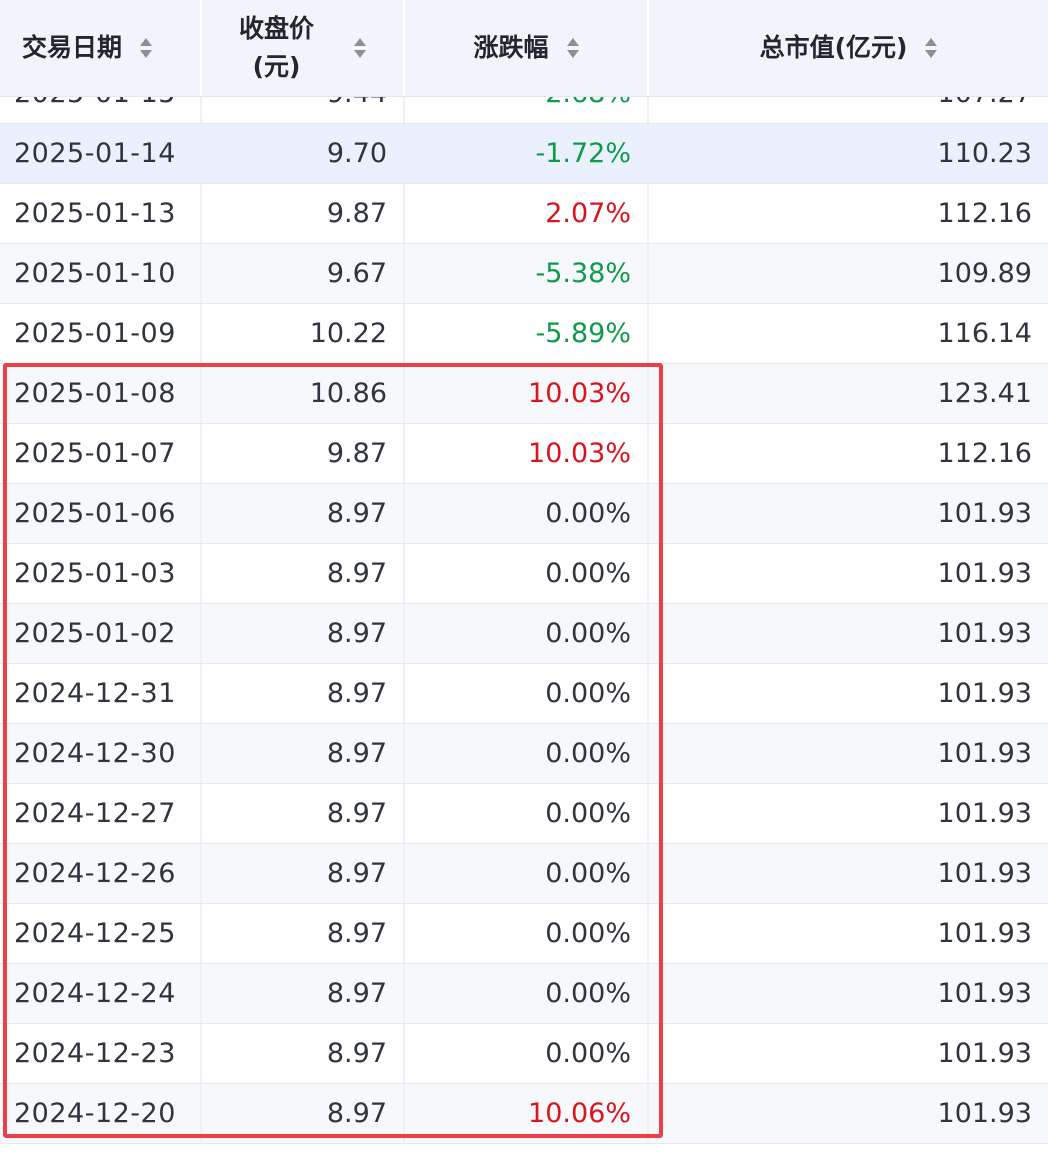 Image resolution: width=1048 pixels, height=1152 pixels. Describe the element at coordinates (101, 753) in the screenshot. I see `cell-date: 2024-12-30` at that location.